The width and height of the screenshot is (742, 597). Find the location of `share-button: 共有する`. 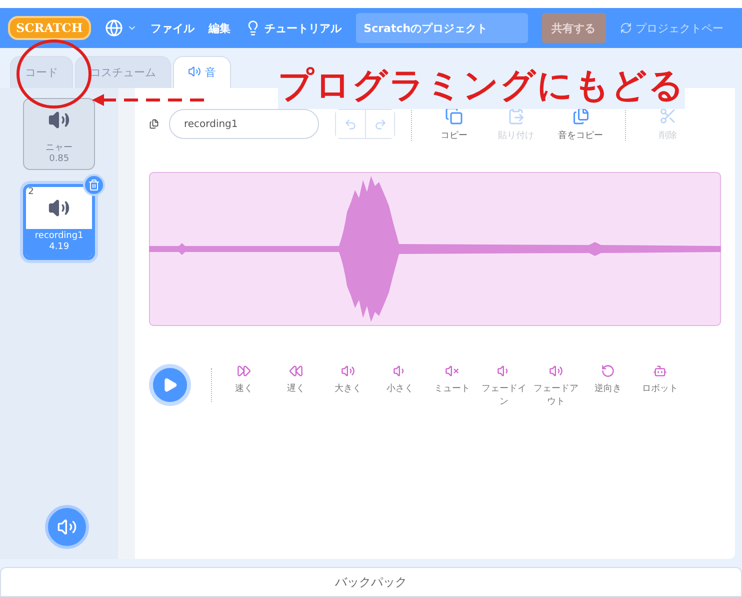

share-button: 共有する is located at coordinates (574, 28).